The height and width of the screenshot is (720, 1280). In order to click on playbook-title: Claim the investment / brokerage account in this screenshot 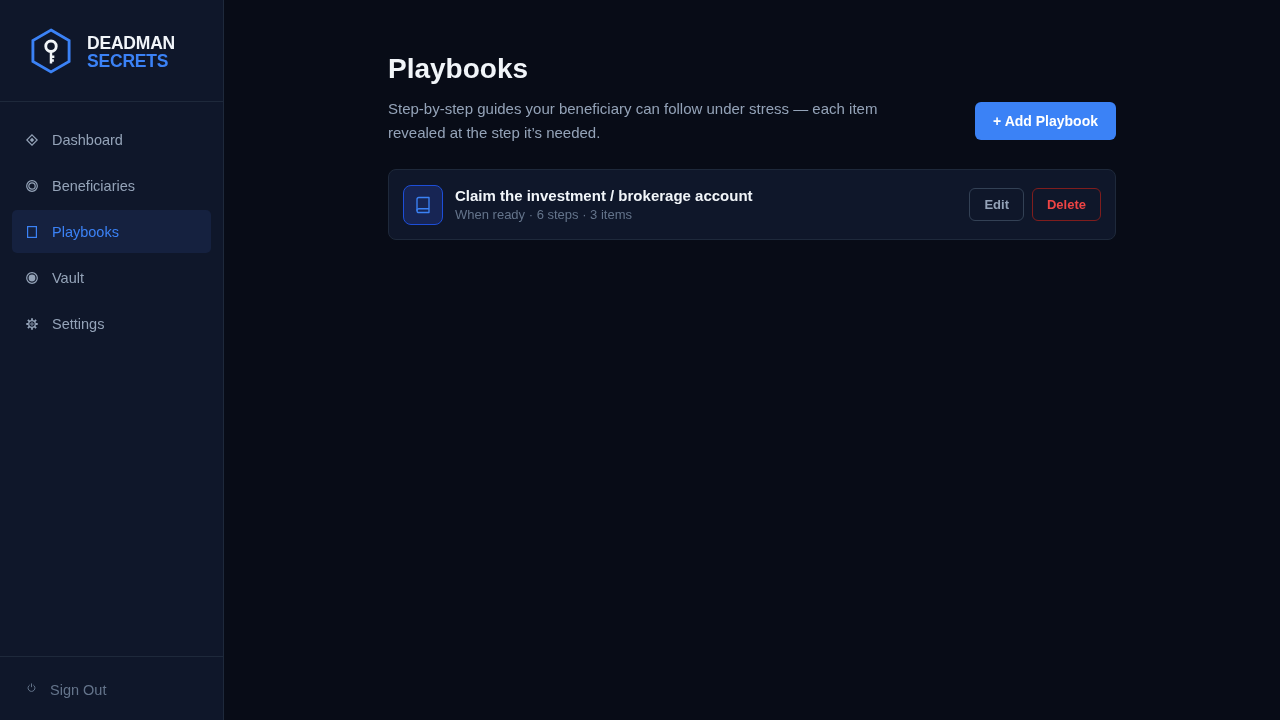, I will do `click(604, 195)`.